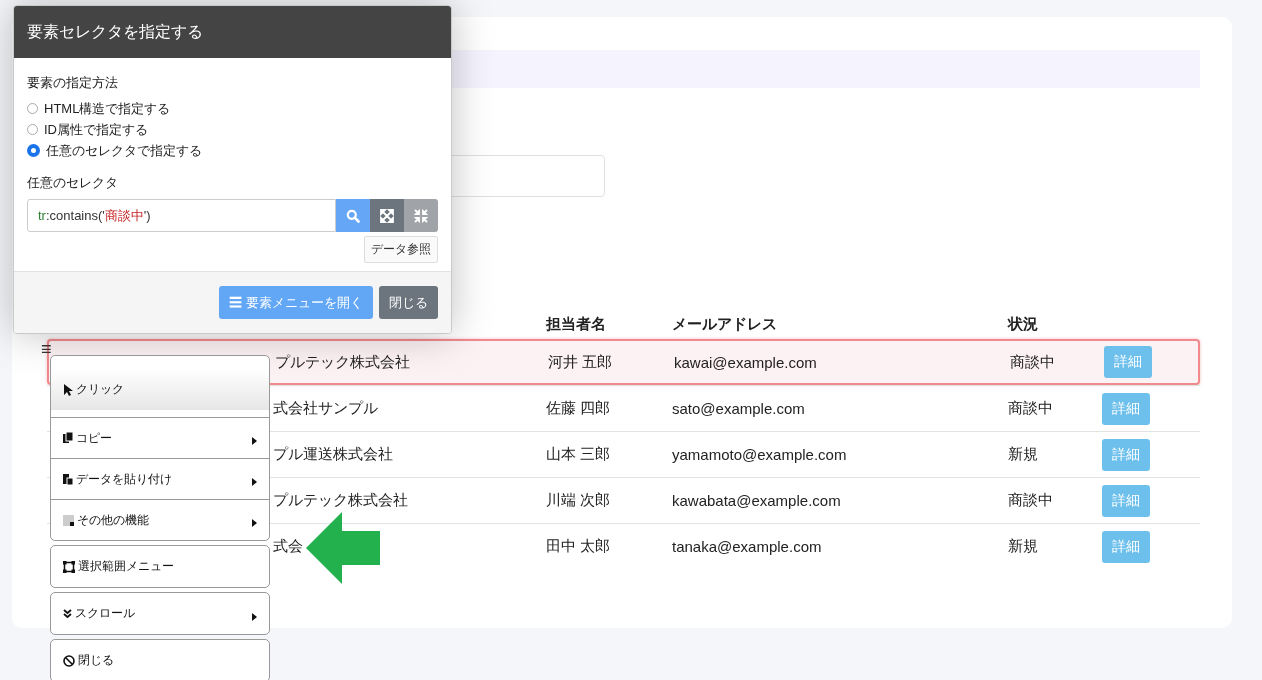 This screenshot has width=1262, height=680. What do you see at coordinates (160, 519) in the screenshot?
I see `menu-item: その他の機能` at bounding box center [160, 519].